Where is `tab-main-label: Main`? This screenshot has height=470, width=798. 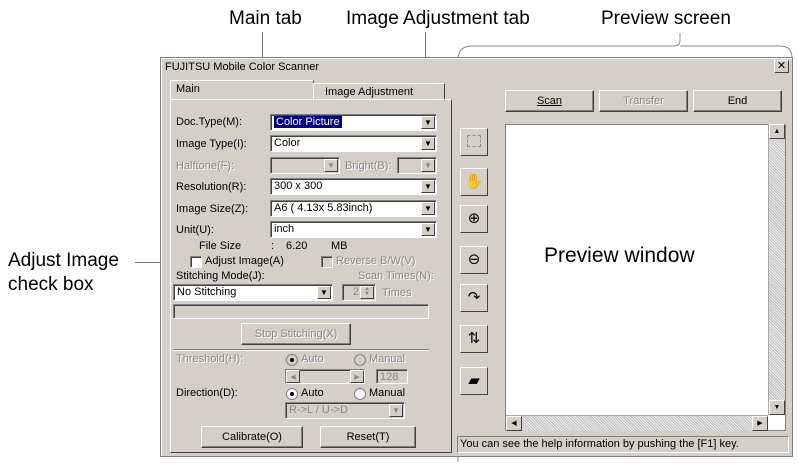 tab-main-label: Main is located at coordinates (188, 89).